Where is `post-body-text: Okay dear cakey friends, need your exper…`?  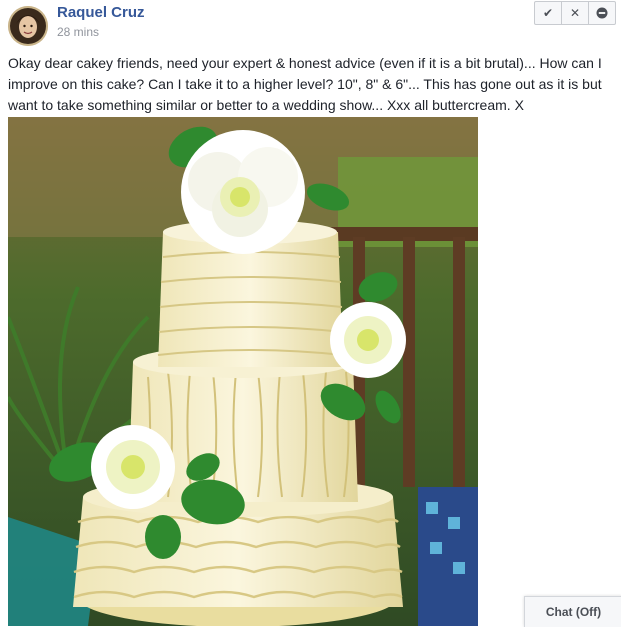 post-body-text: Okay dear cakey friends, need your exper… is located at coordinates (305, 84).